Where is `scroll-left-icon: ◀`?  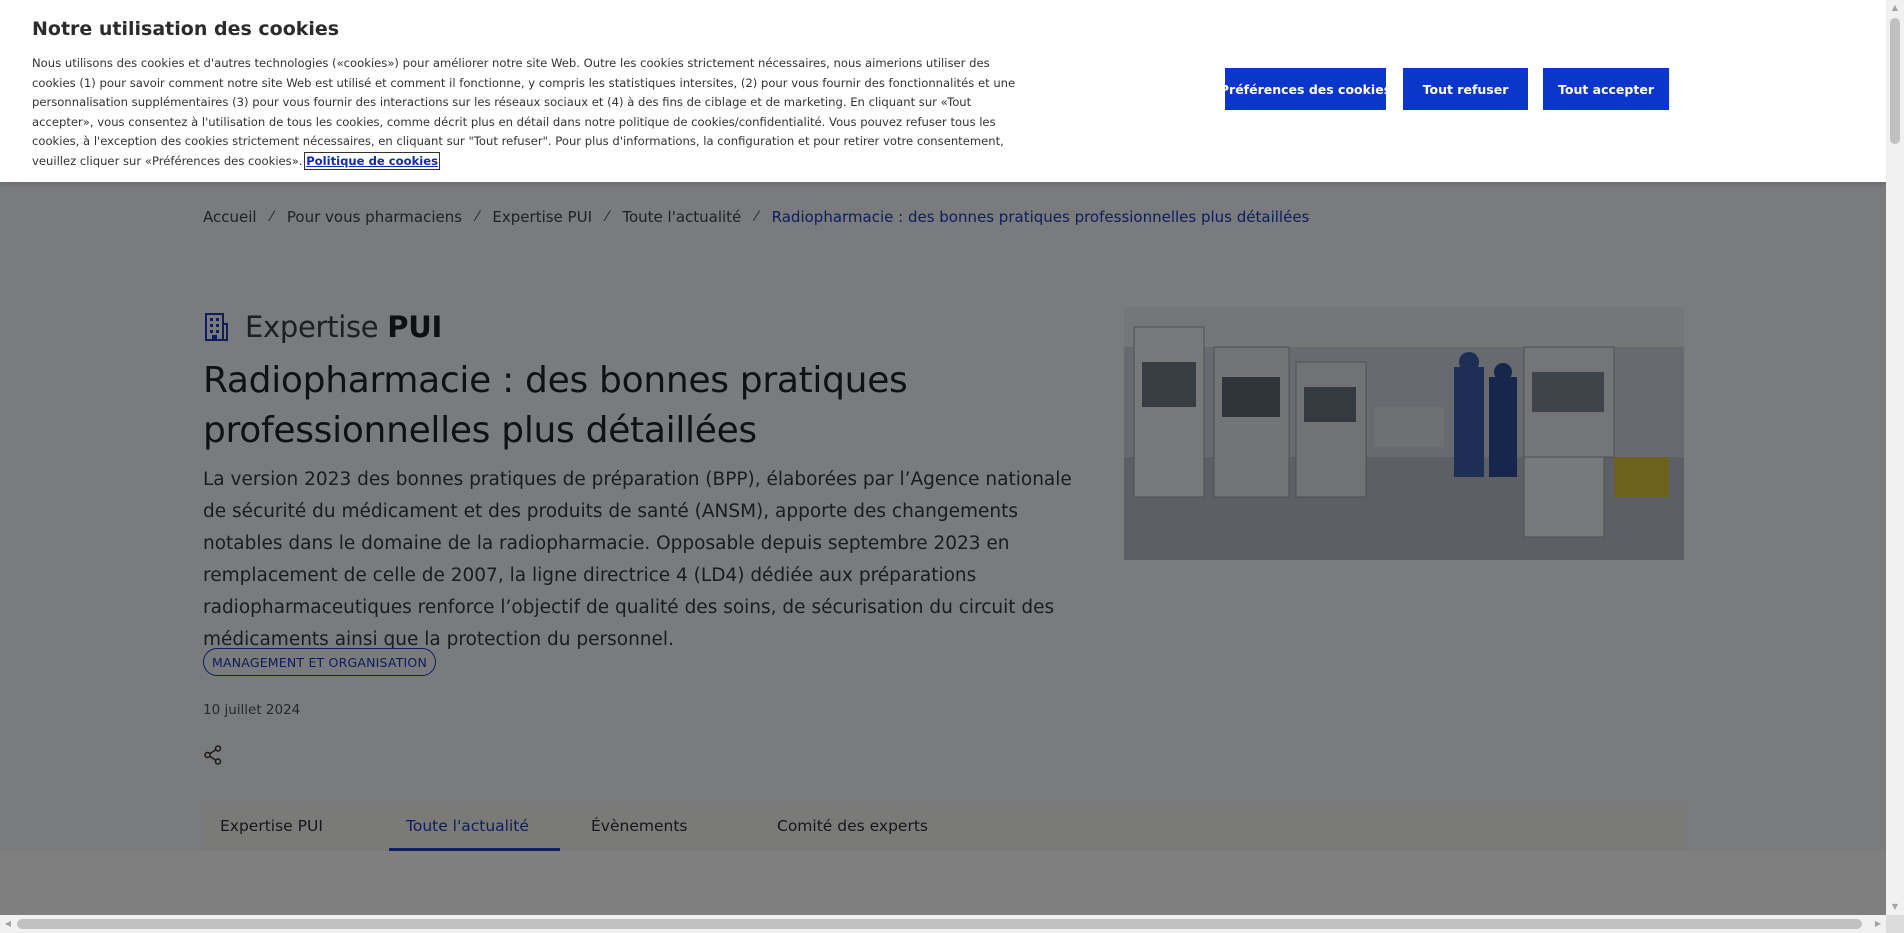 scroll-left-icon: ◀ is located at coordinates (8, 924).